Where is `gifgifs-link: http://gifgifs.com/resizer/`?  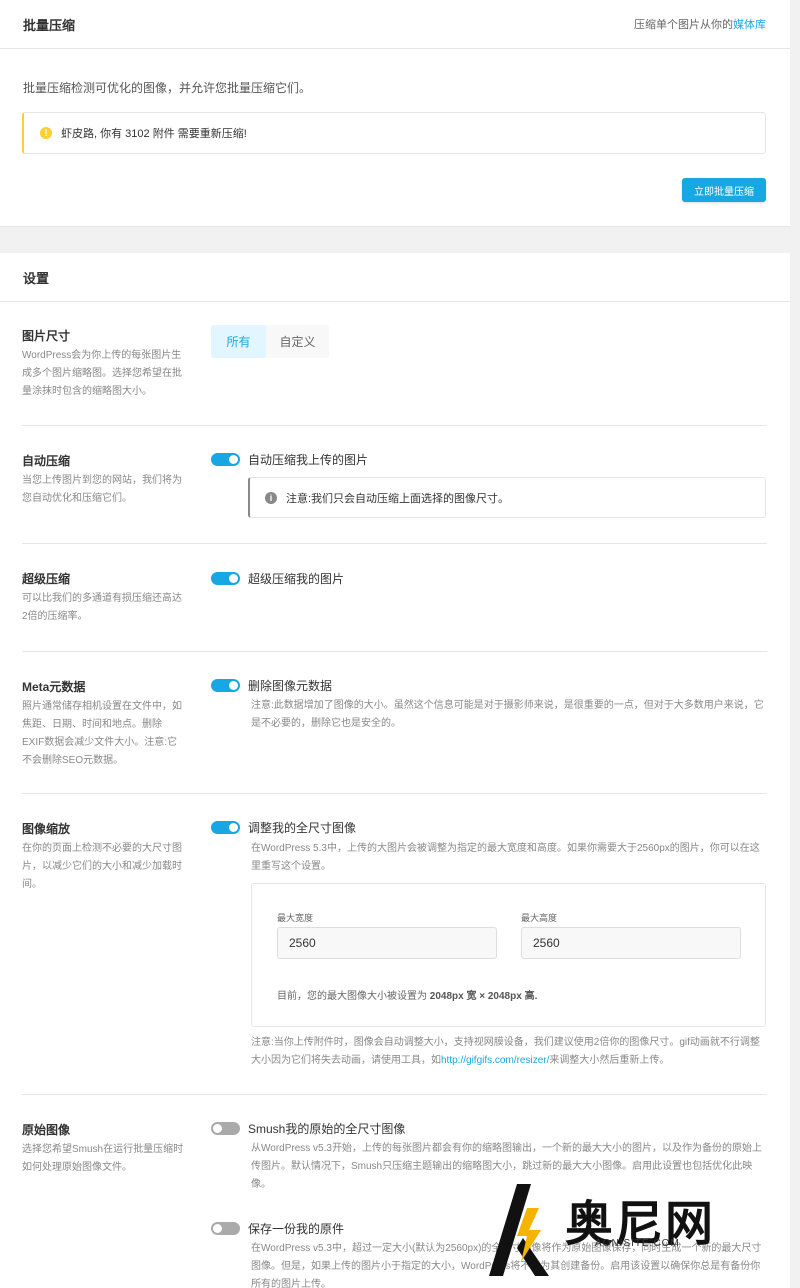 gifgifs-link: http://gifgifs.com/resizer/ is located at coordinates (495, 1060).